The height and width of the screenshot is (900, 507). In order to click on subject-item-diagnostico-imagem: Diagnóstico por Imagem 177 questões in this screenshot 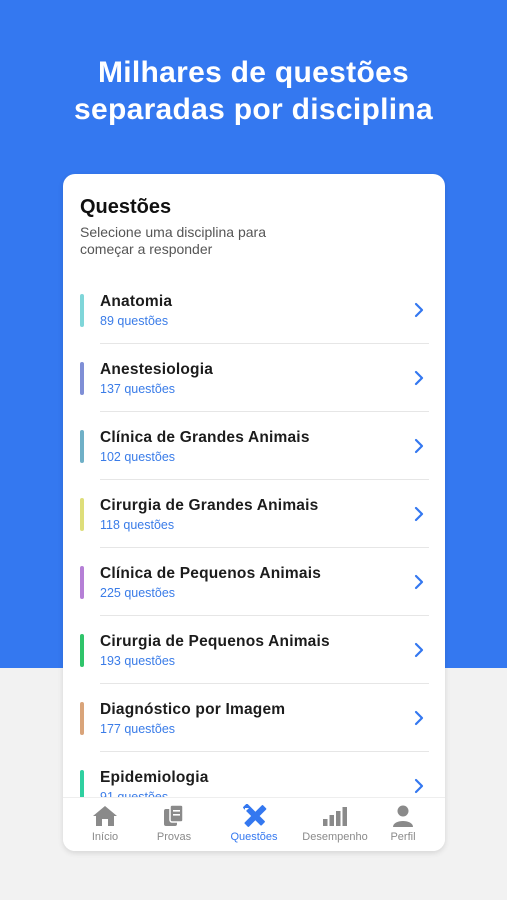, I will do `click(254, 718)`.